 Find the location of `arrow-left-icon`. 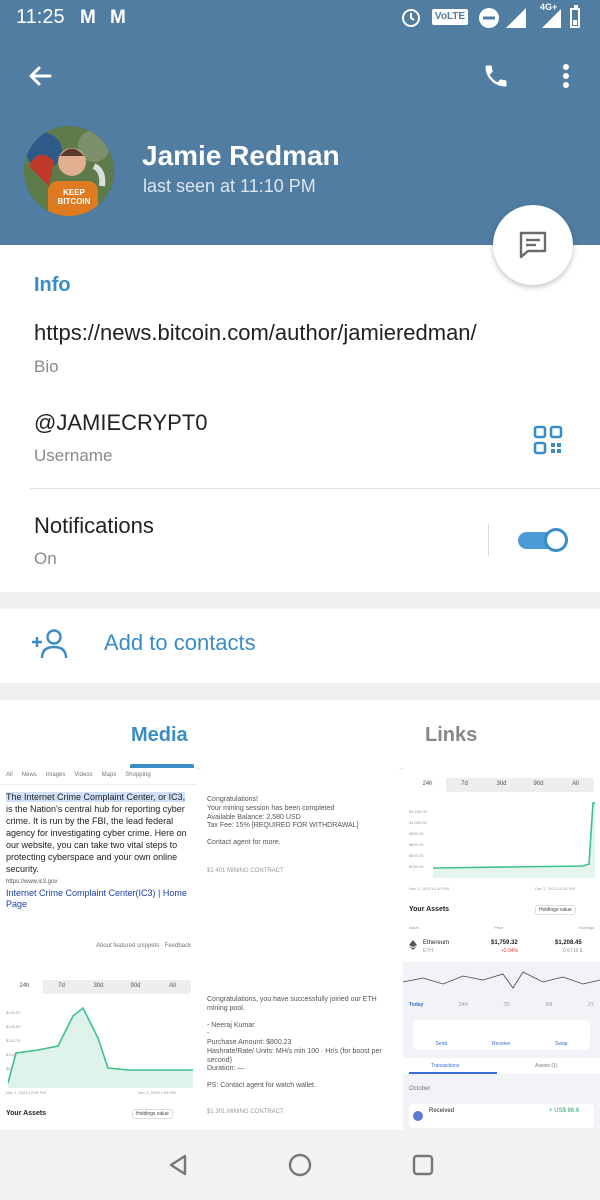

arrow-left-icon is located at coordinates (40, 76).